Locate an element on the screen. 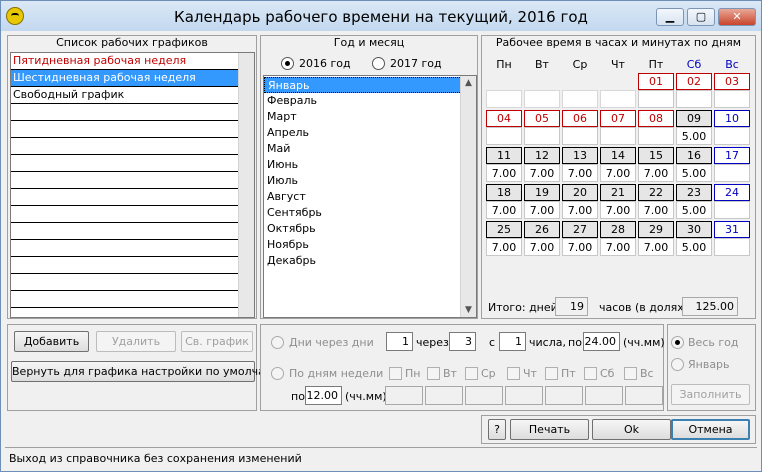 This screenshot has width=762, height=472. day-cell: 26 is located at coordinates (542, 229).